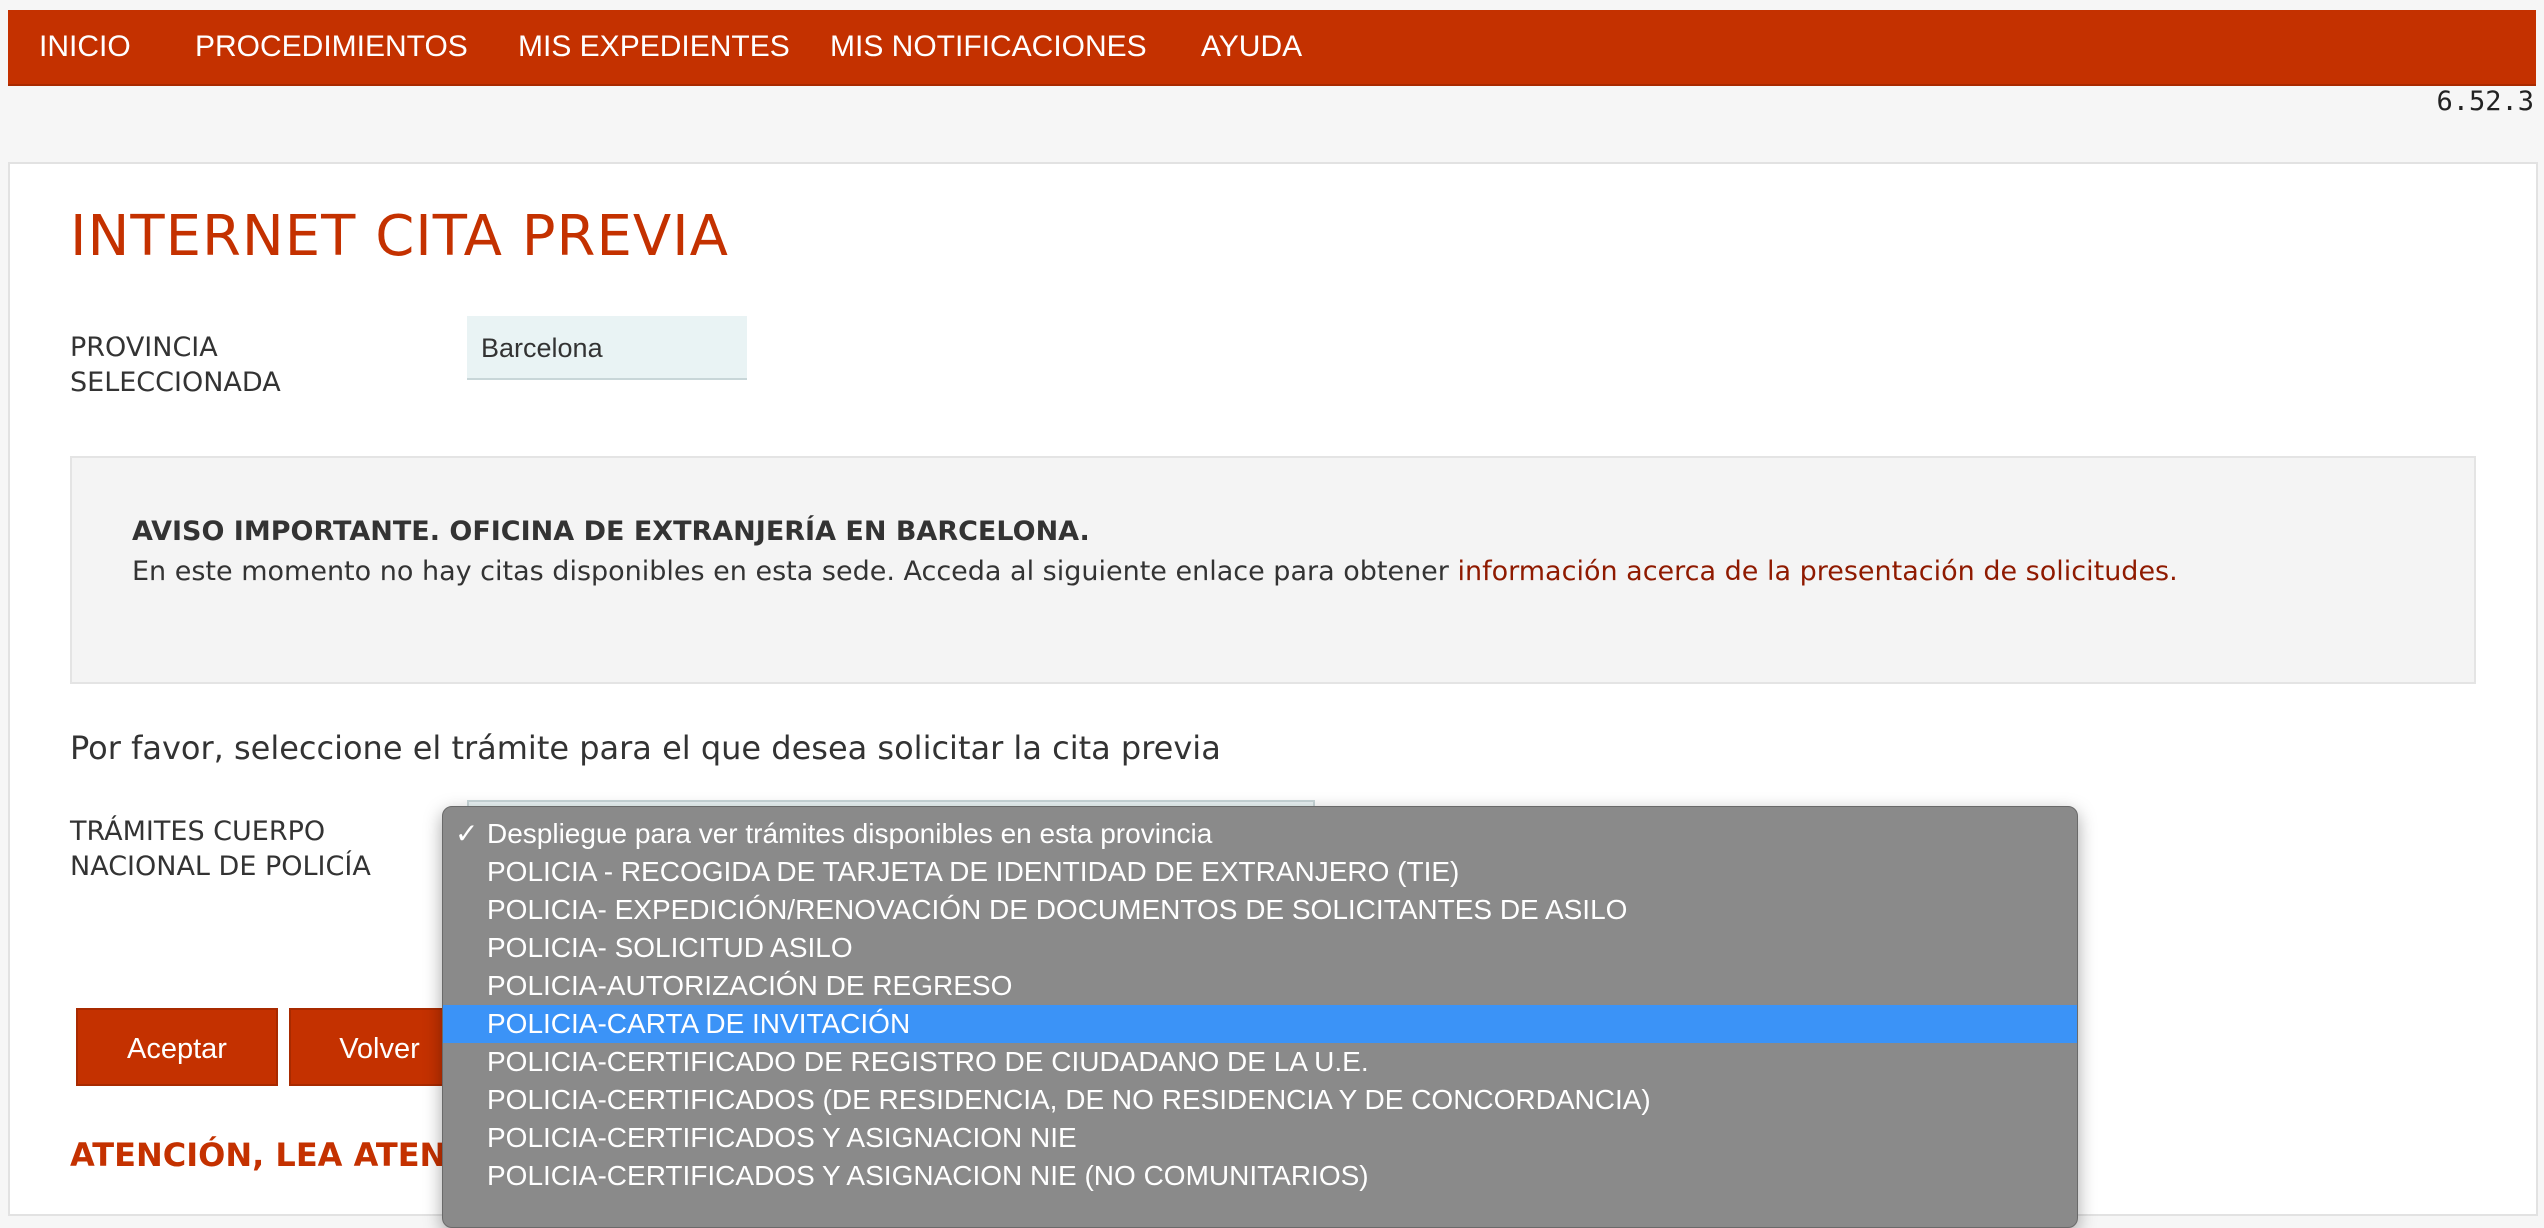 This screenshot has height=1228, width=2544. Describe the element at coordinates (1260, 1138) in the screenshot. I see `dropdown-option: POLICIA-CERTIFICADOS Y ASIGNACION NIE` at that location.